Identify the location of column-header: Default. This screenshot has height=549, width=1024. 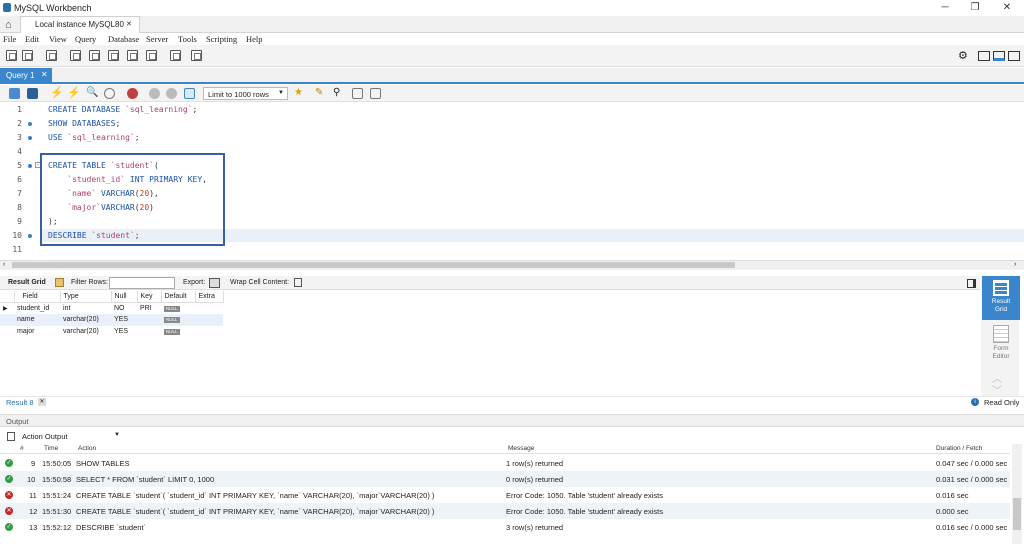
(178, 297).